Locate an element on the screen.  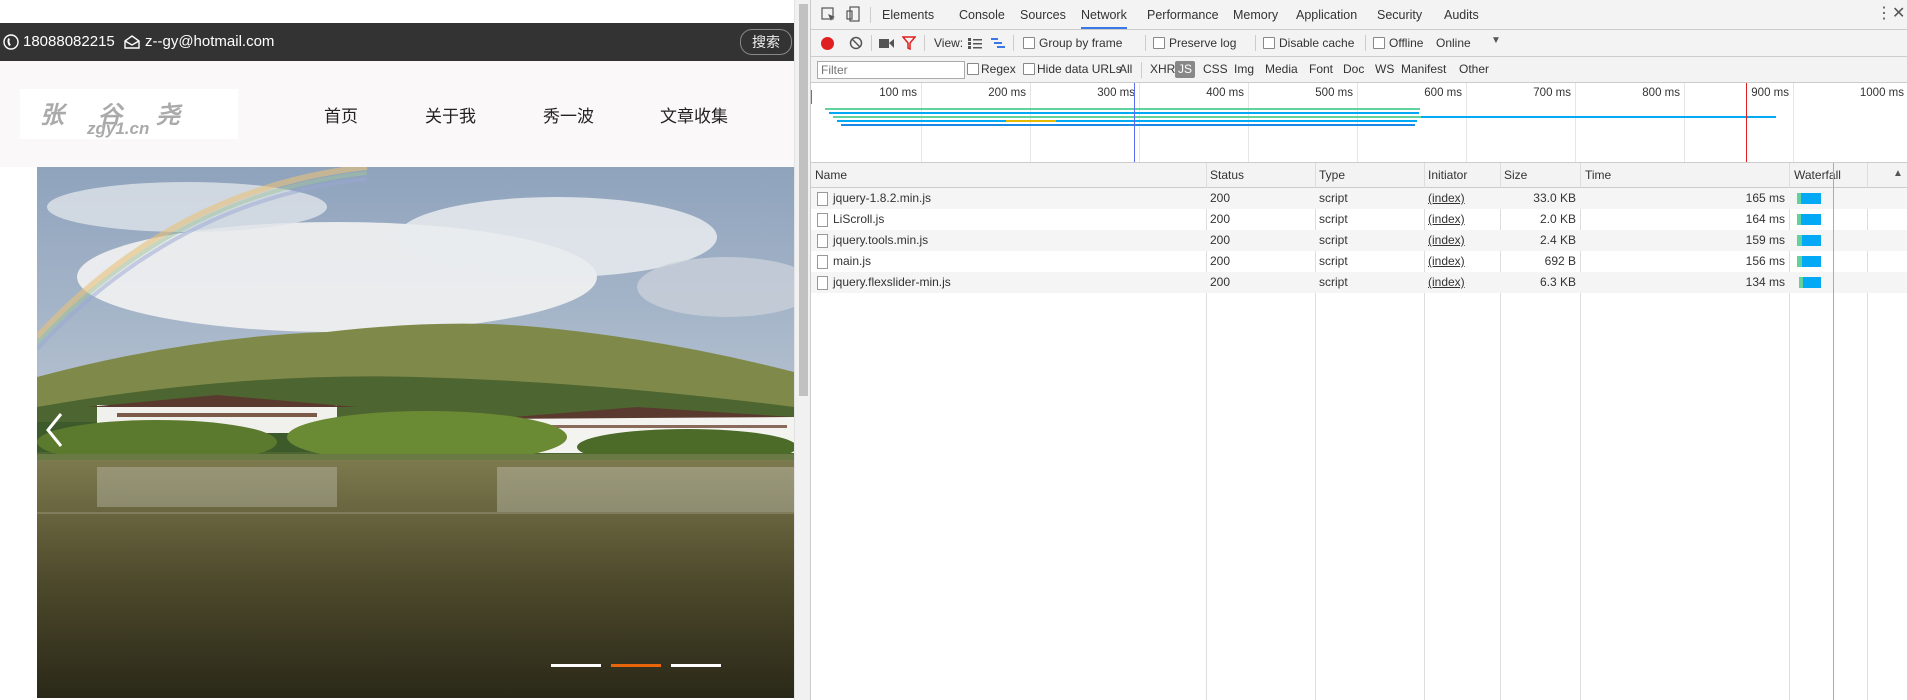
overview-tick-label: 500 ms is located at coordinates (1334, 93).